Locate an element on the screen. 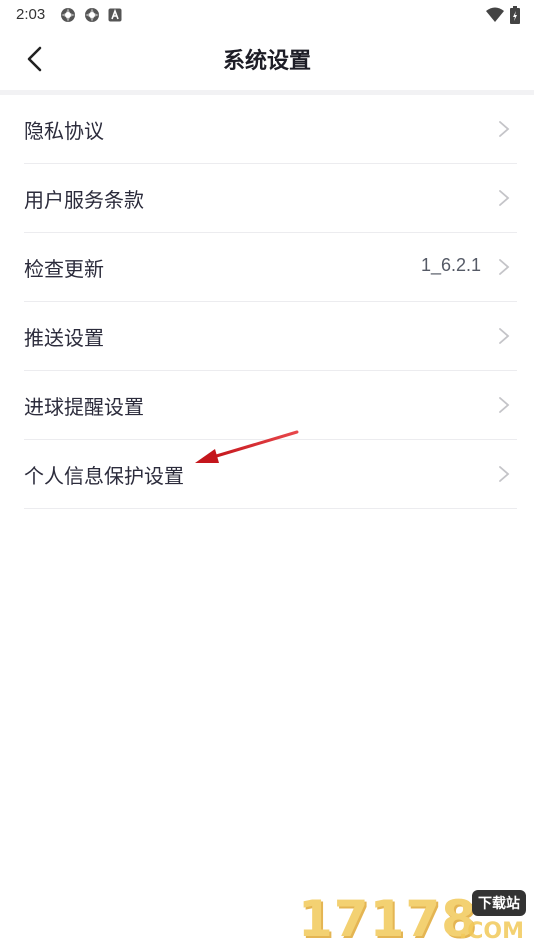 This screenshot has width=534, height=950. battery-icon is located at coordinates (515, 15).